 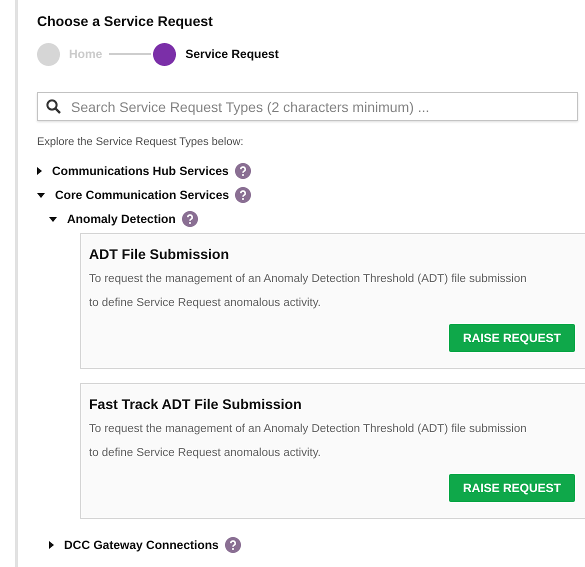 What do you see at coordinates (125, 21) in the screenshot?
I see `page-title: Choose a Service Request` at bounding box center [125, 21].